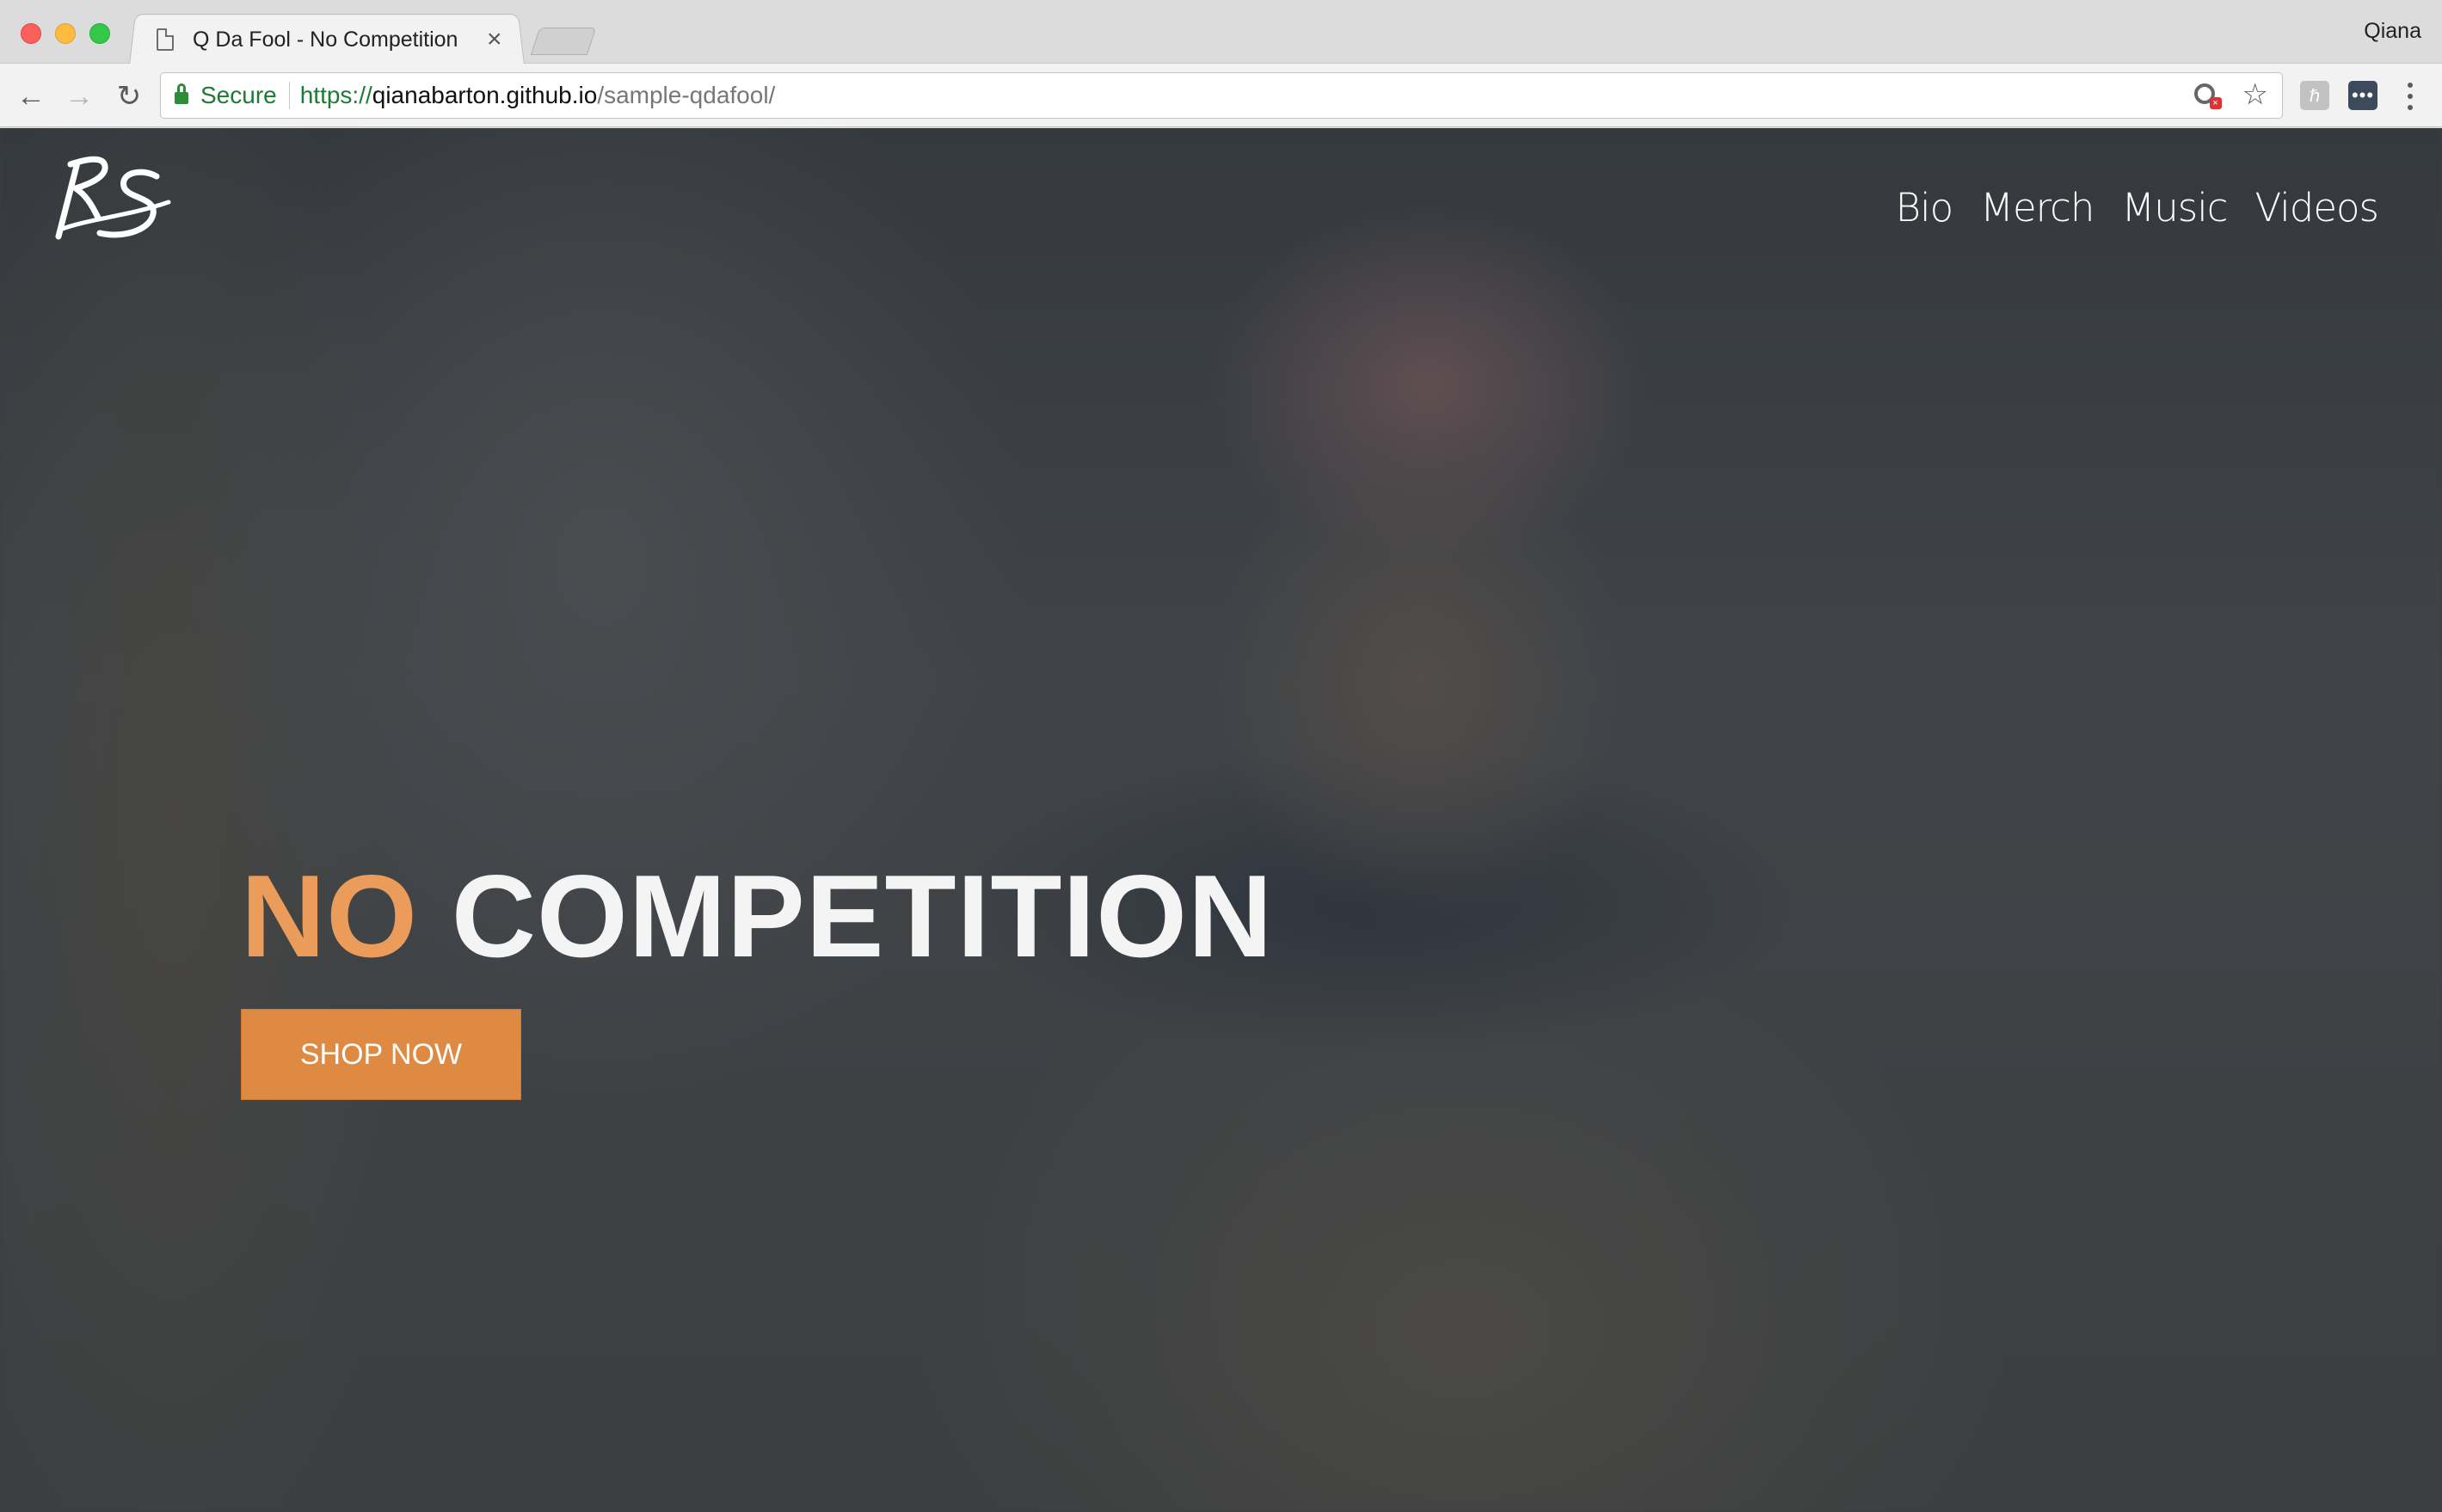  What do you see at coordinates (381, 1055) in the screenshot?
I see `shop-now-button: SHOP NOW` at bounding box center [381, 1055].